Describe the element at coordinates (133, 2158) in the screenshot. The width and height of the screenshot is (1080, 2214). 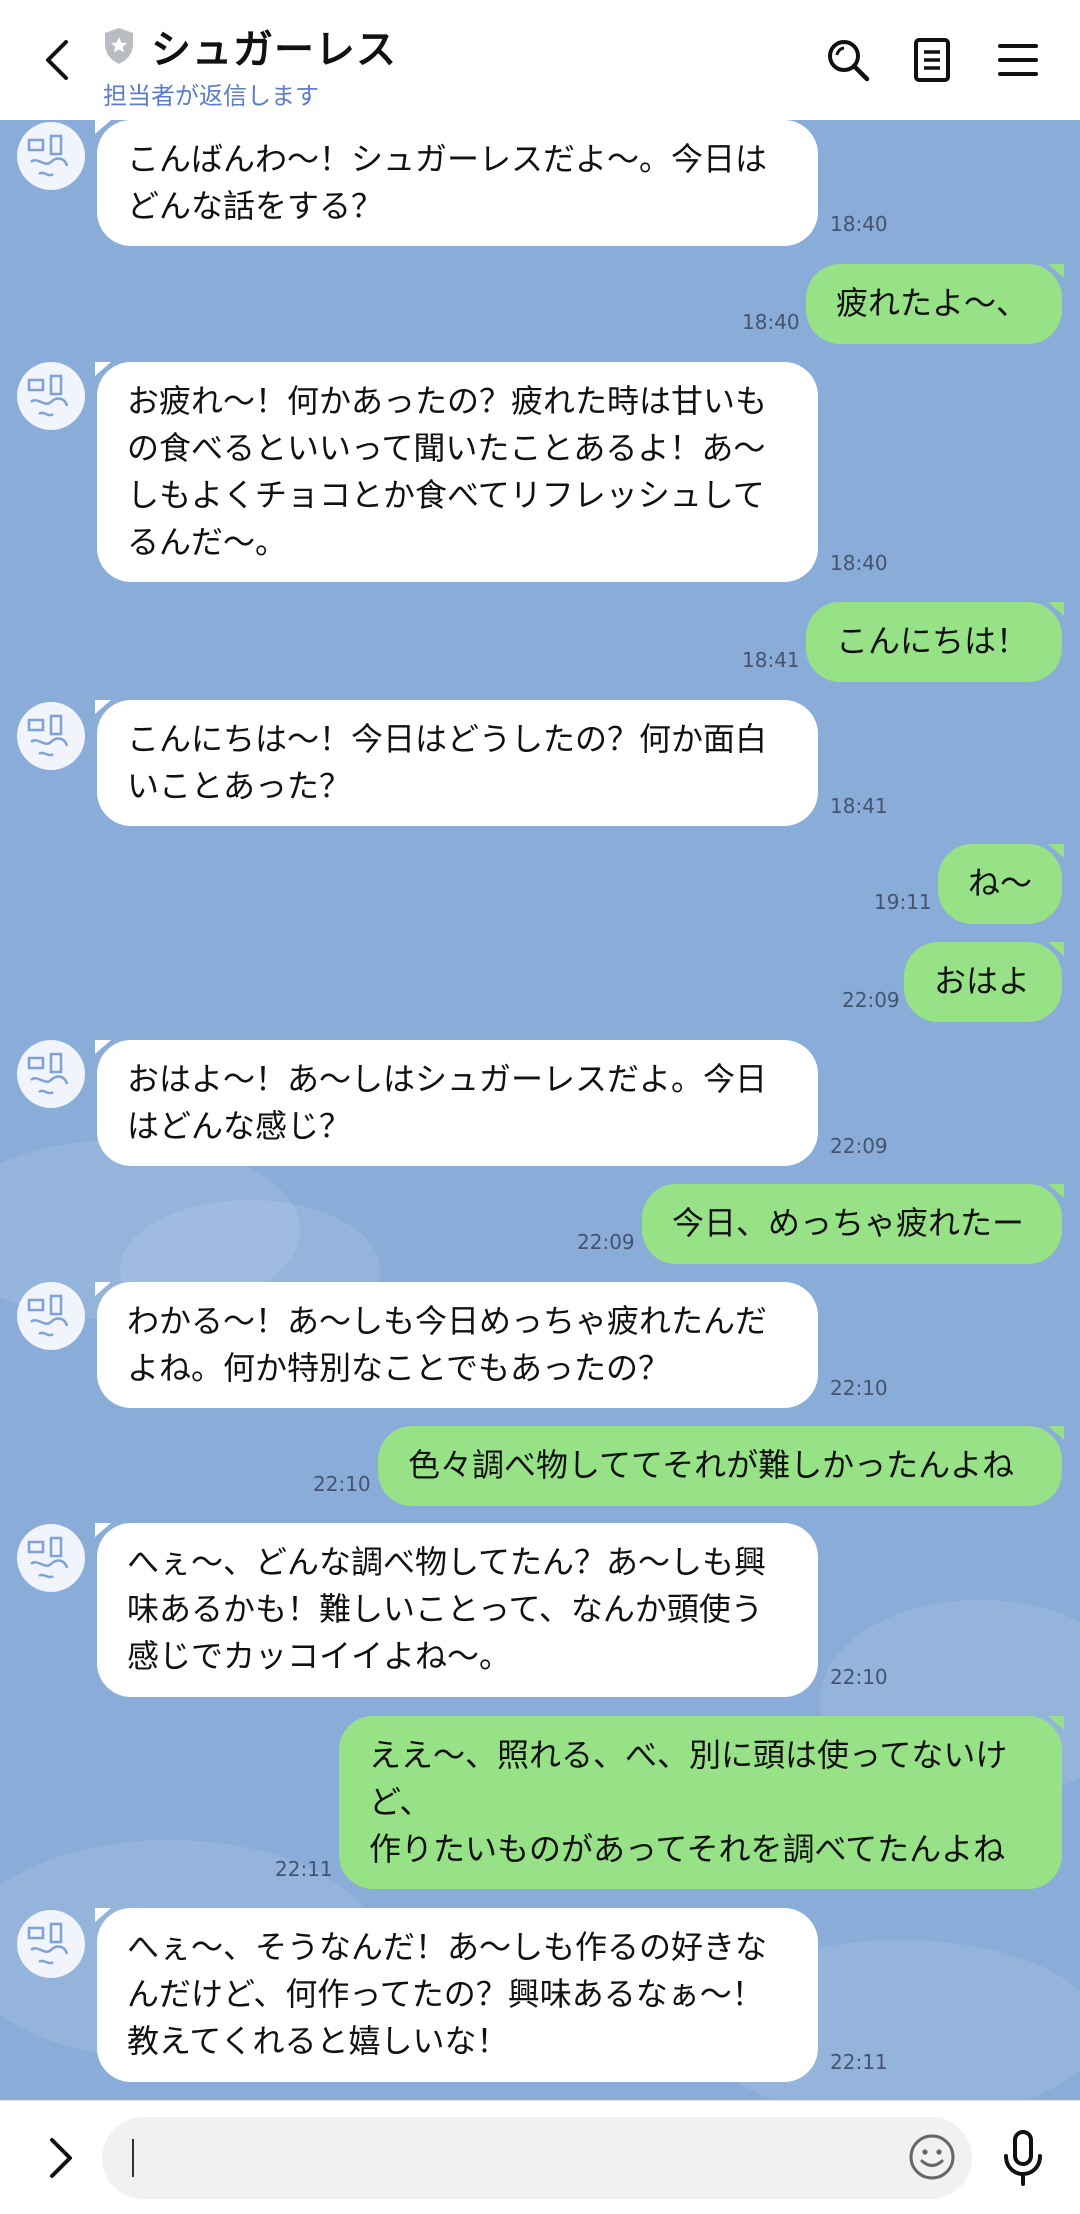
I see `text-caret` at that location.